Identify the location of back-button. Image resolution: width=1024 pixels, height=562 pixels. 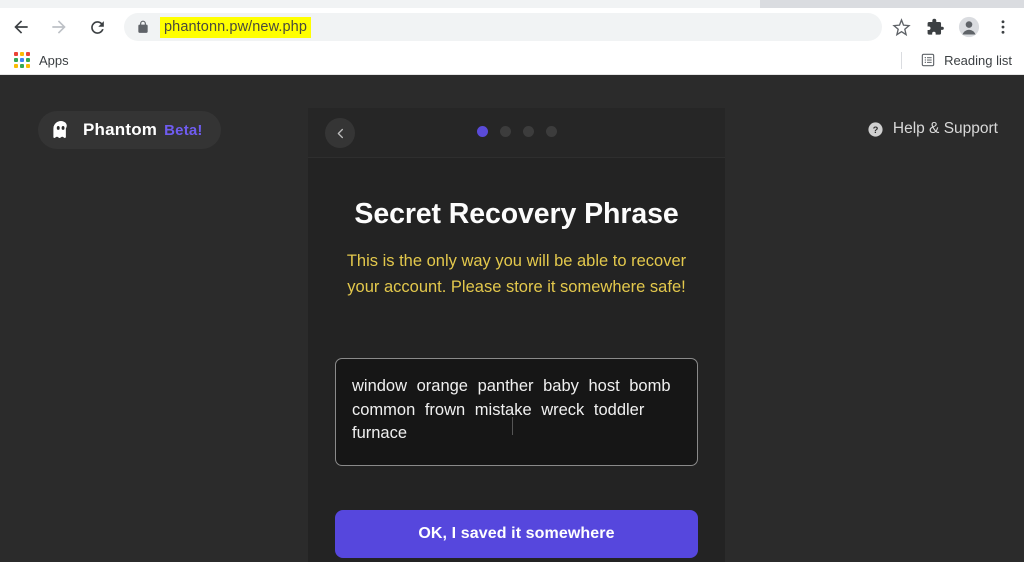
(21, 27).